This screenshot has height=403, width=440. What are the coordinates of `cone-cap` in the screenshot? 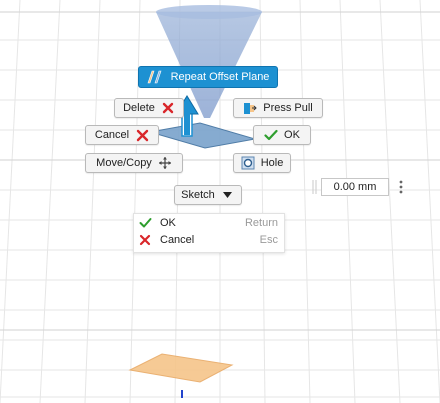 It's located at (209, 12).